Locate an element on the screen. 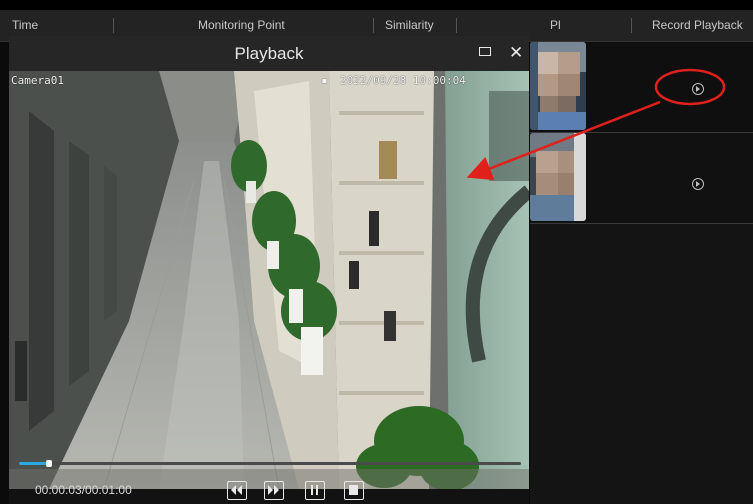 This screenshot has width=753, height=504. playback-time: 00:00:03/00:01:00 is located at coordinates (83, 490).